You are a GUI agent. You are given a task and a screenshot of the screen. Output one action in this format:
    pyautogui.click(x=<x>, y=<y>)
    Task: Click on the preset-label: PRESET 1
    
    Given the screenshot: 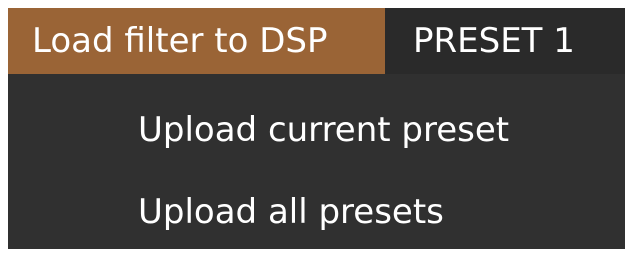 What is the action you would take?
    pyautogui.click(x=494, y=41)
    